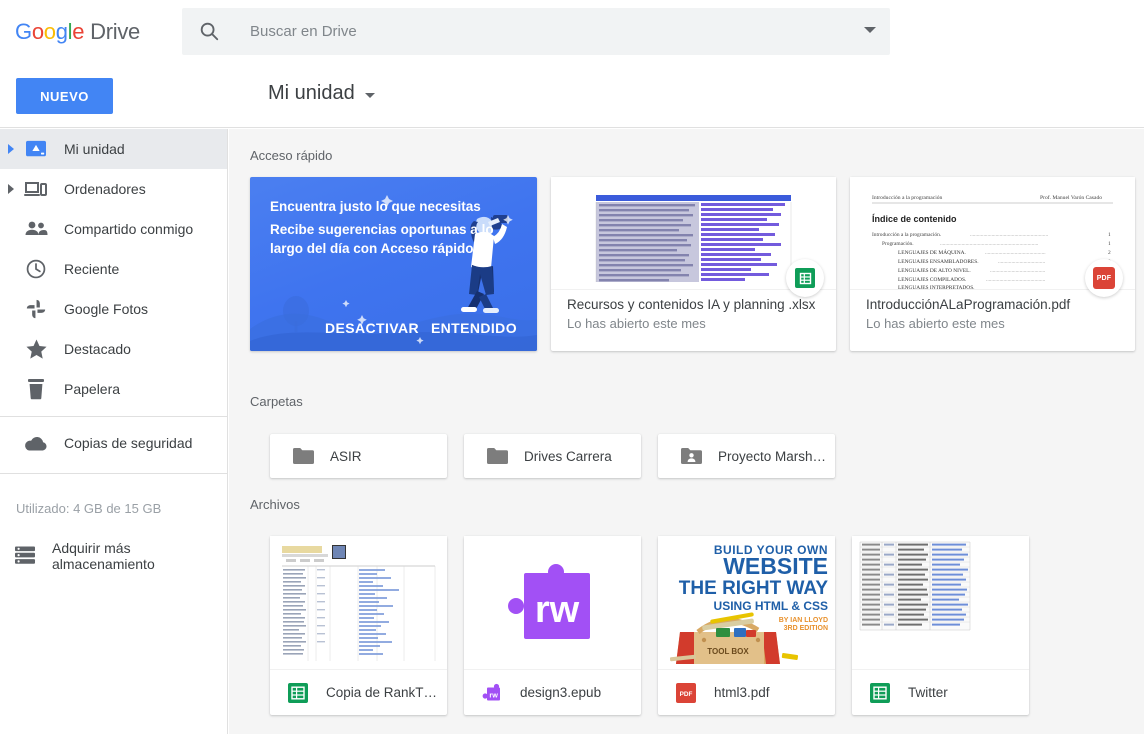 The image size is (1144, 734). What do you see at coordinates (113, 189) in the screenshot?
I see `sidebar-item-ordenadores: Ordenadores` at bounding box center [113, 189].